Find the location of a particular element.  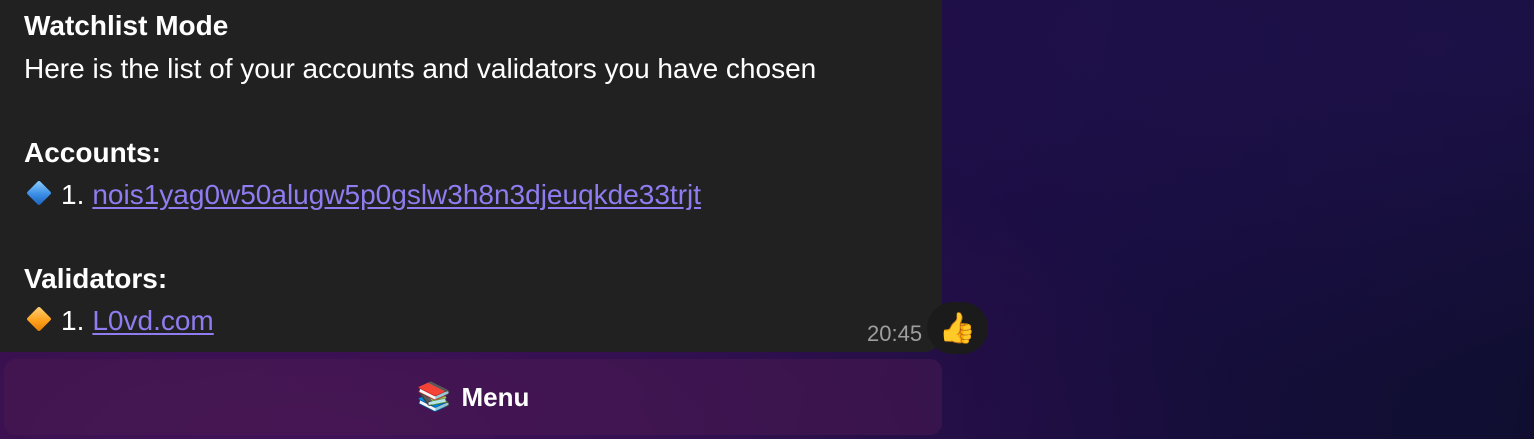

reaction-badge: 👍 is located at coordinates (957, 328).